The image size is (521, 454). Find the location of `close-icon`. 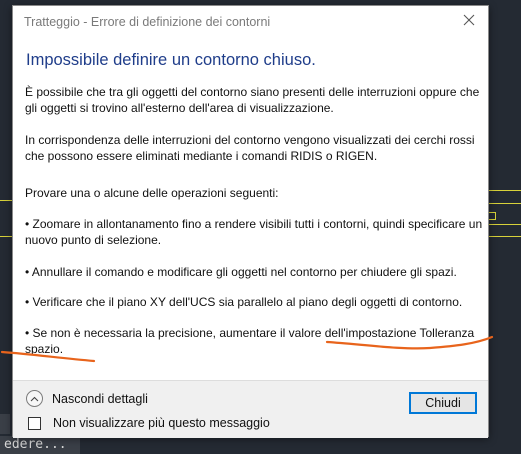

close-icon is located at coordinates (469, 22).